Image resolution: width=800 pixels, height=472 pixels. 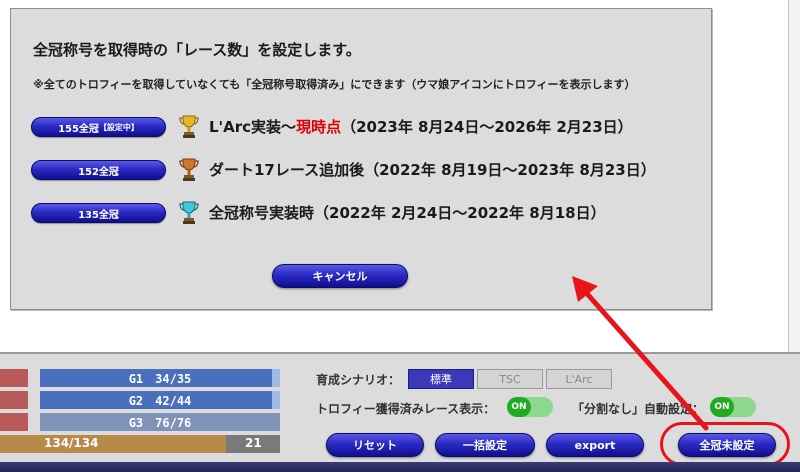 I want to click on option-135: 135全冠 全冠称号実装時（2022年 2月24日～2022年 8月18日）, so click(x=371, y=212).